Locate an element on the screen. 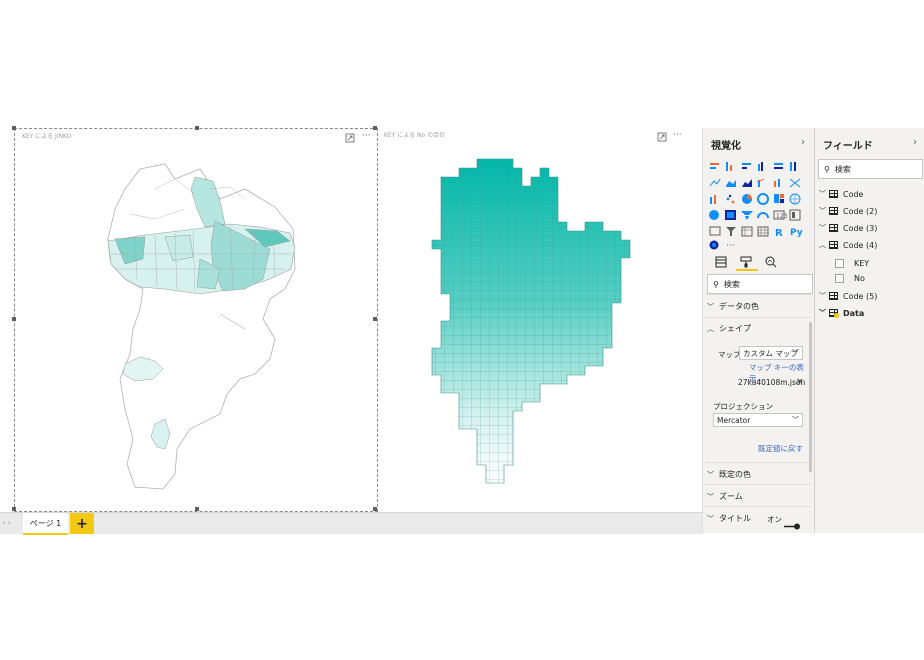 The width and height of the screenshot is (924, 660). section-label: ズーム is located at coordinates (731, 496).